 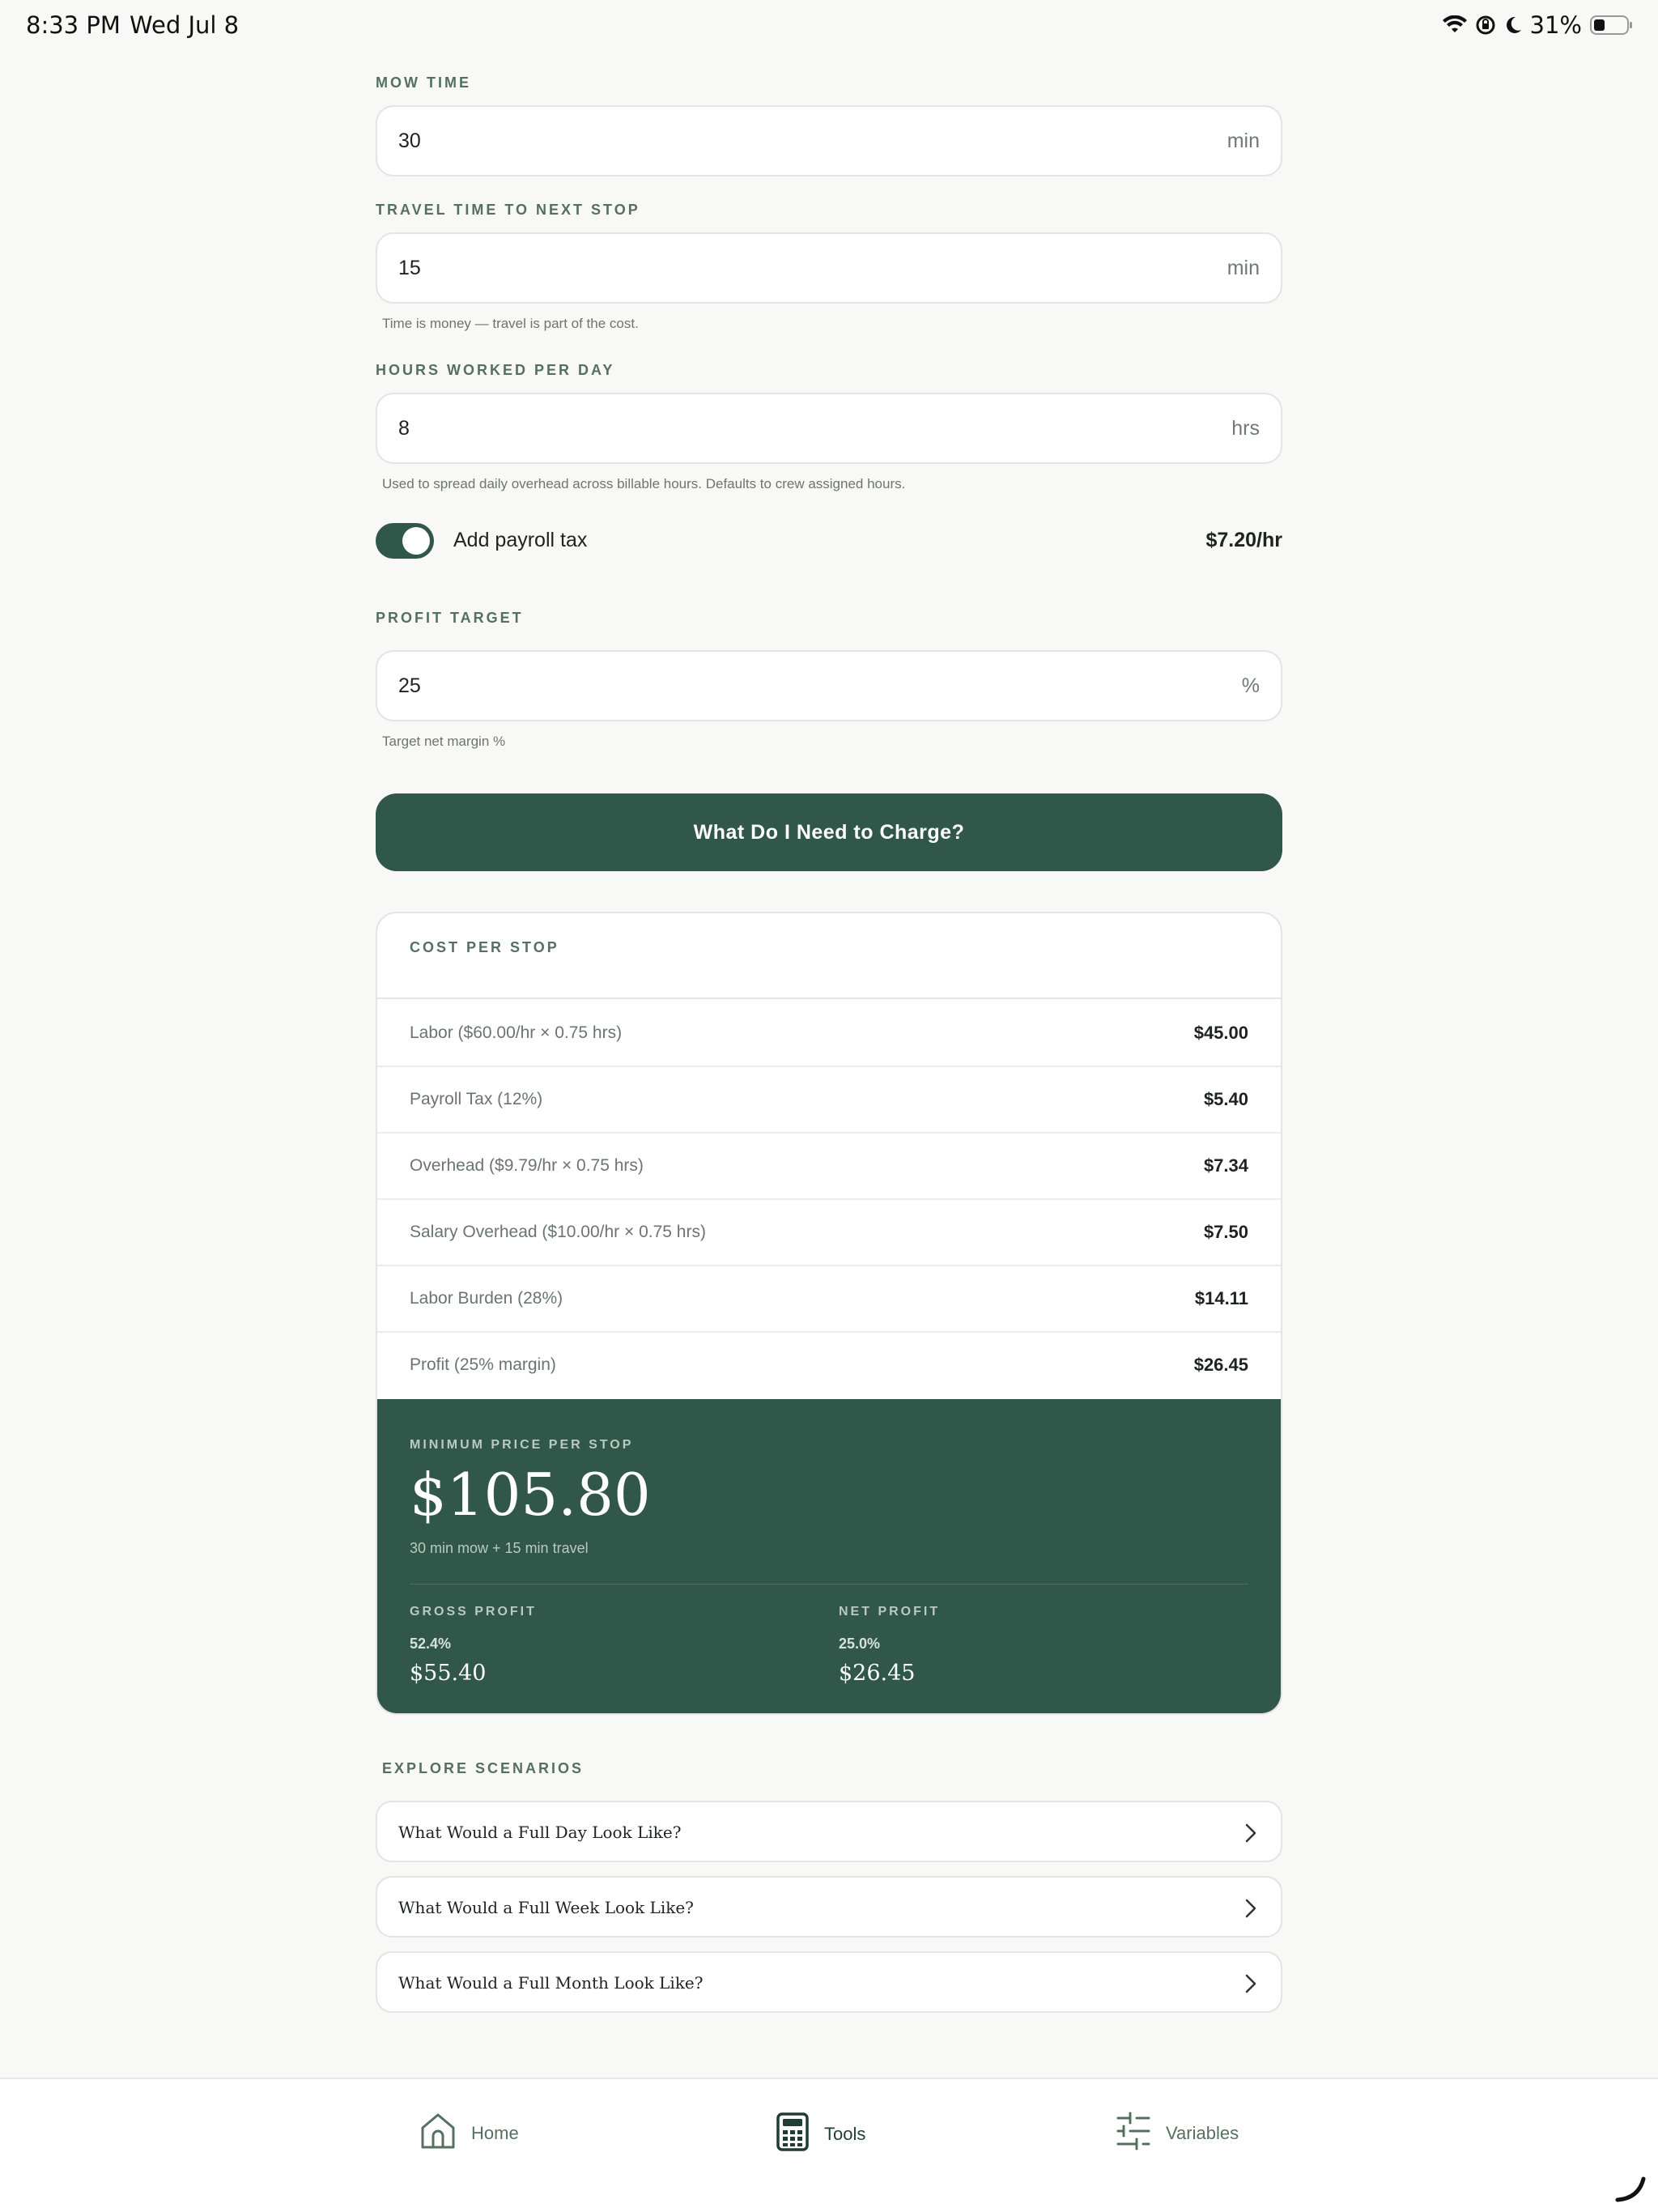 What do you see at coordinates (483, 1364) in the screenshot?
I see `cost-label: Profit (25% margin)` at bounding box center [483, 1364].